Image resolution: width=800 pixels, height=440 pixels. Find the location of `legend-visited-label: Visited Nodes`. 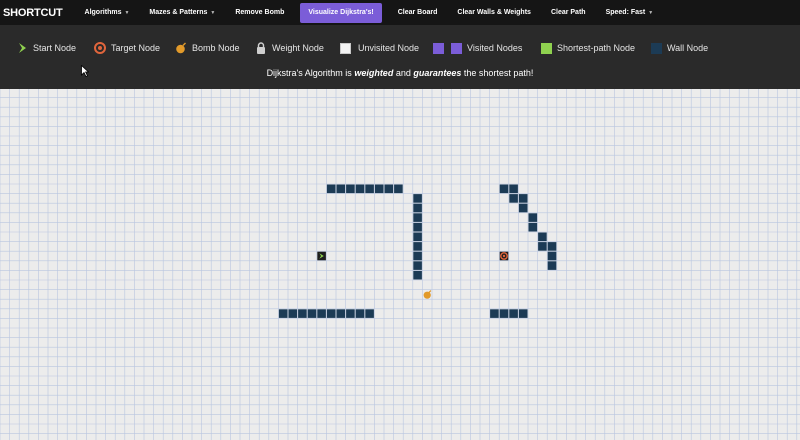

legend-visited-label: Visited Nodes is located at coordinates (495, 48).